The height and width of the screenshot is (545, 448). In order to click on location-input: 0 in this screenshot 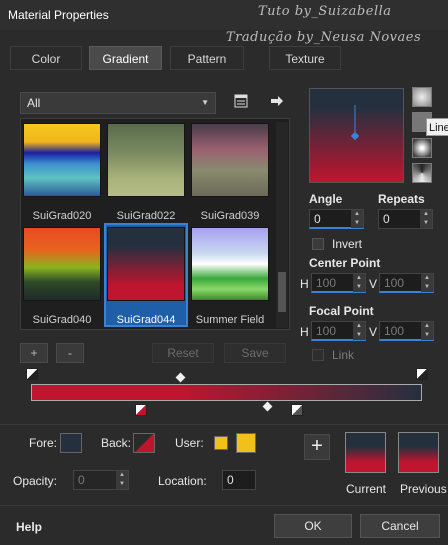, I will do `click(239, 480)`.